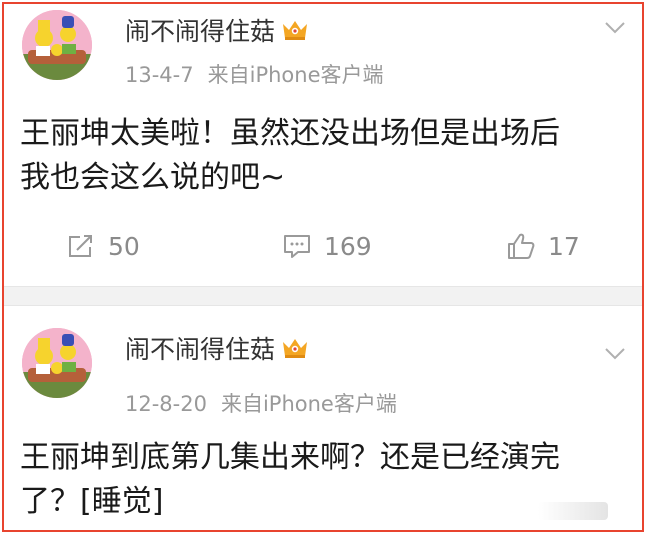 This screenshot has width=650, height=538. Describe the element at coordinates (543, 246) in the screenshot. I see `like-button: 17` at that location.